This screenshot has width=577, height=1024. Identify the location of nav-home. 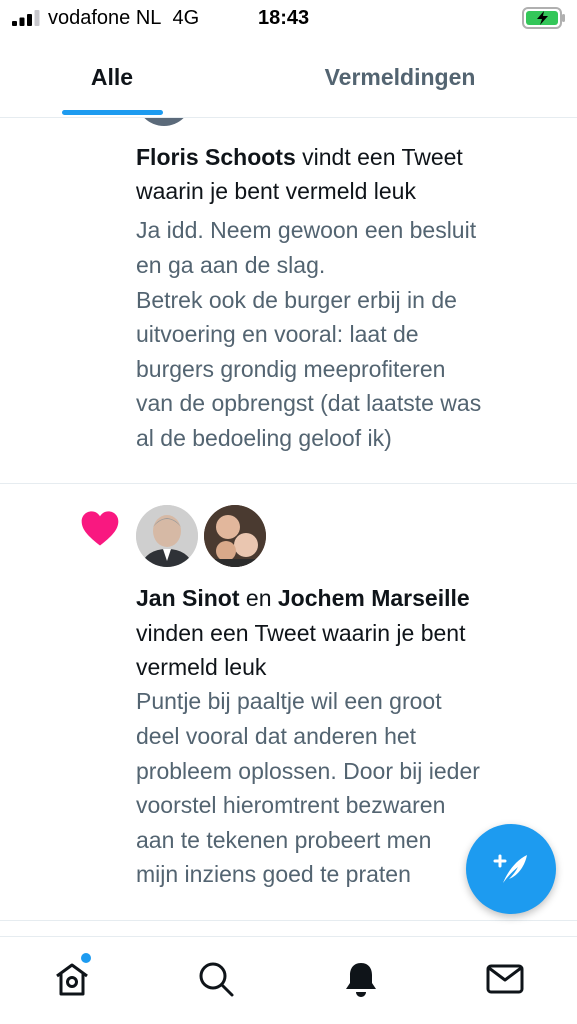
(72, 979).